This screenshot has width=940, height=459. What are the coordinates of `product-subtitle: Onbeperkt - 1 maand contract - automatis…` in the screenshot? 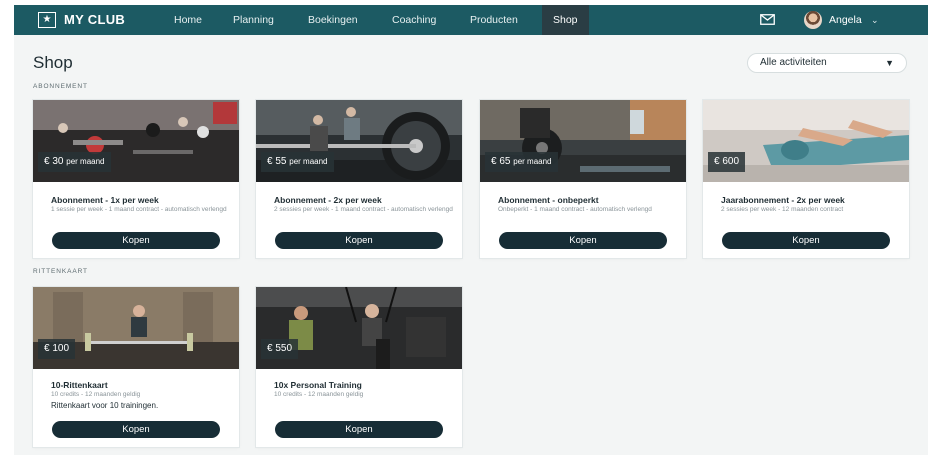 It's located at (575, 209).